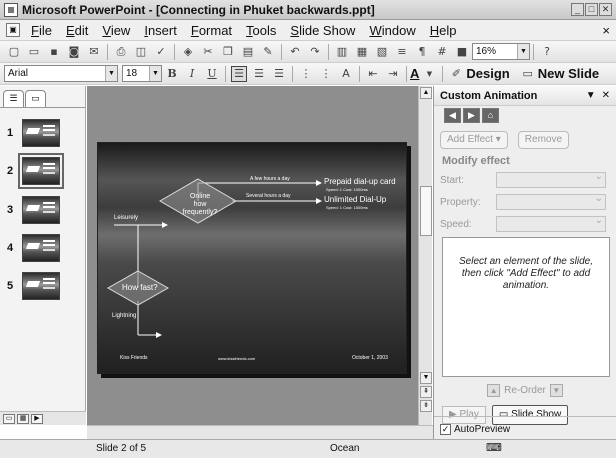  What do you see at coordinates (426, 211) in the screenshot?
I see `scroll-thumb` at bounding box center [426, 211].